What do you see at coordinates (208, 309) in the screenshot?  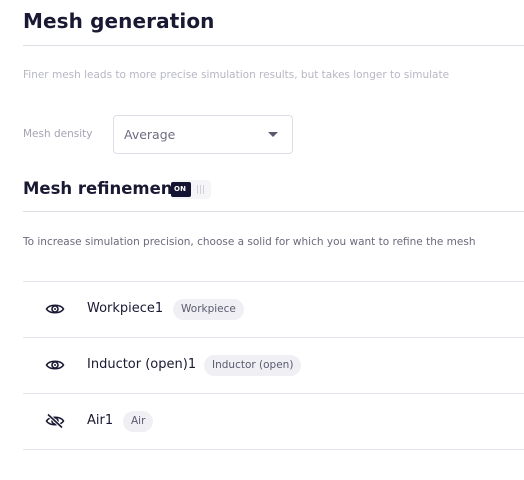 I see `solid-type-tag: Workpiece` at bounding box center [208, 309].